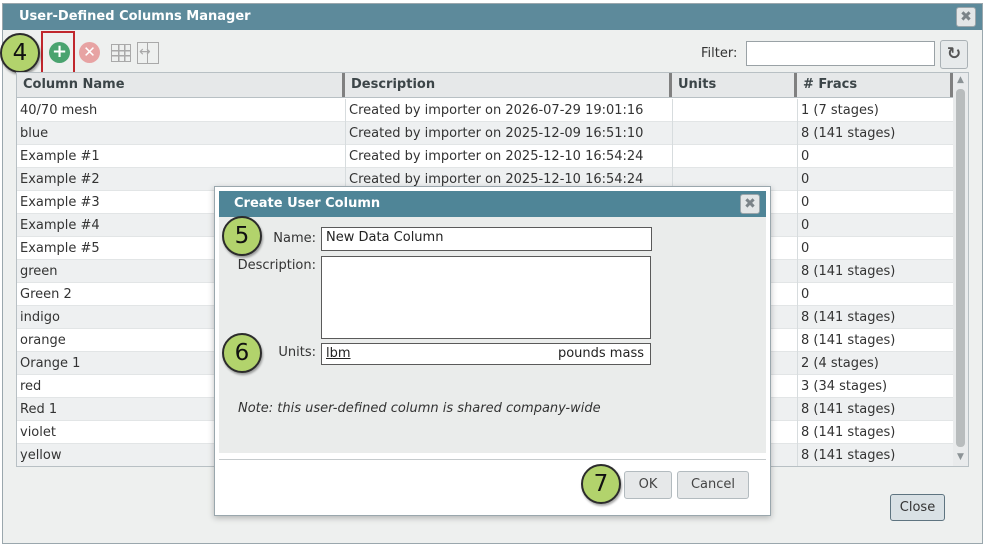 The image size is (986, 546). I want to click on dialog-separator, so click(492, 459).